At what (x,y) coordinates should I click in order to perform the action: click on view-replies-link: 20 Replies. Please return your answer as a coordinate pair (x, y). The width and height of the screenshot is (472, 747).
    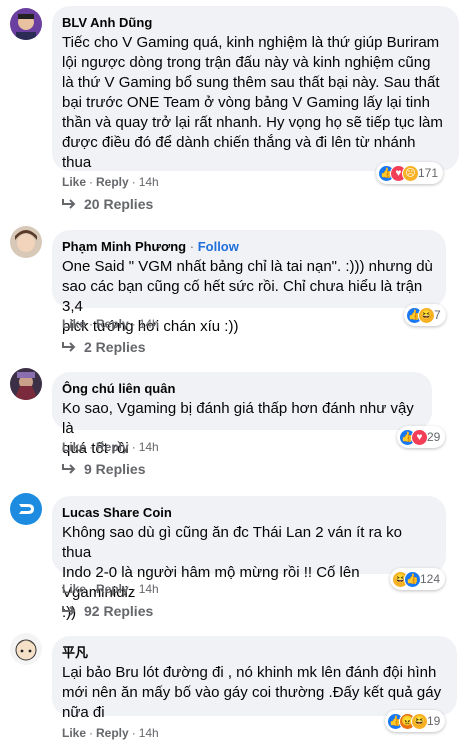
    Looking at the image, I should click on (107, 204).